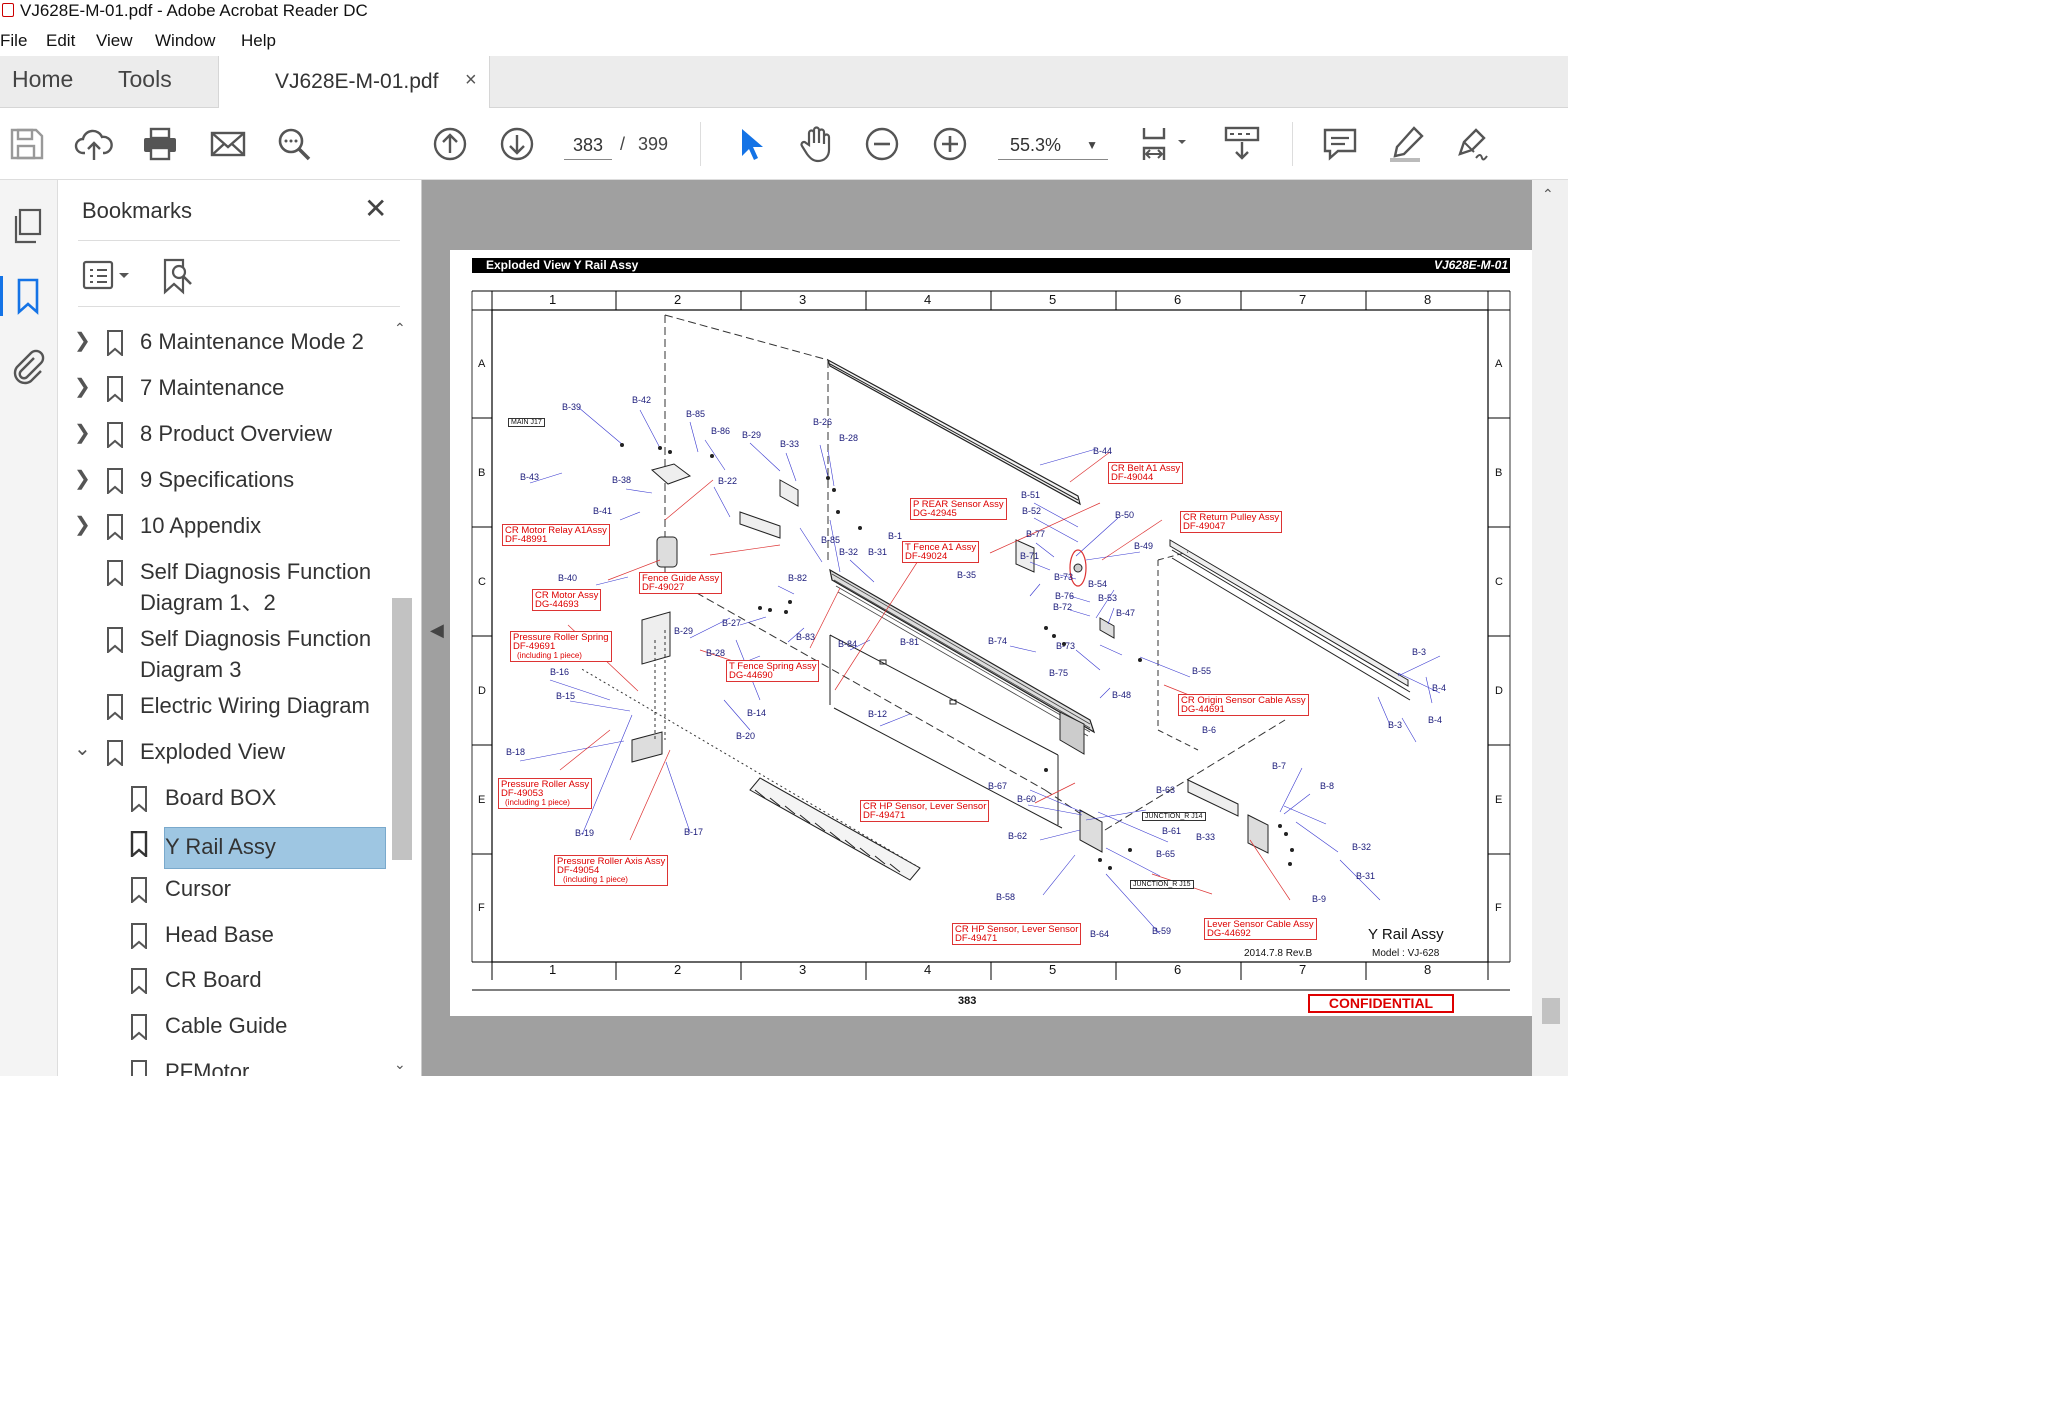  I want to click on search-icon, so click(294, 144).